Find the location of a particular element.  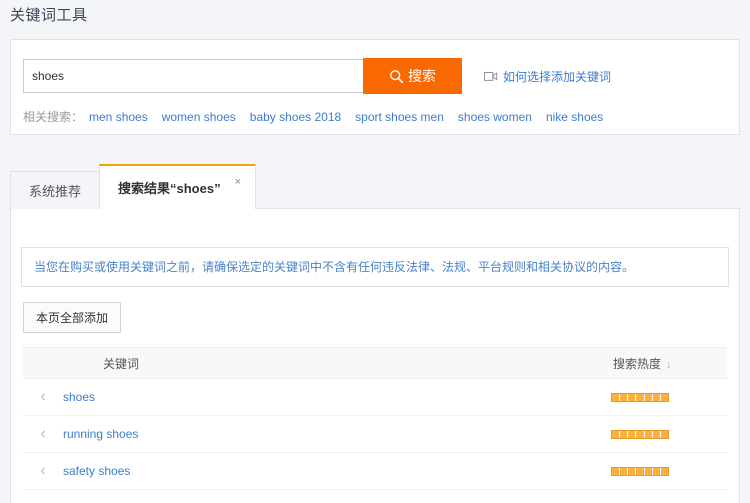

help-link: 如何选择添加关键词 is located at coordinates (547, 76).